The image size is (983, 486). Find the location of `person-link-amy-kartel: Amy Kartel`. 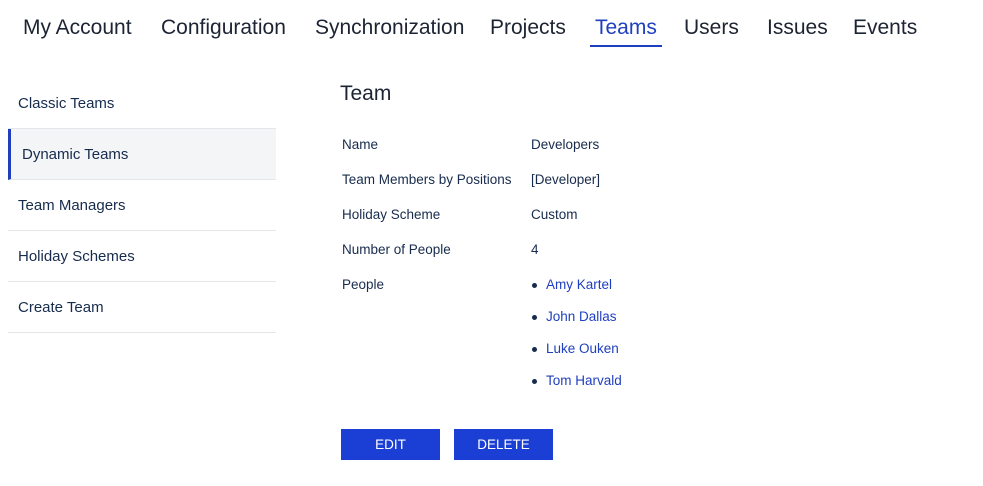

person-link-amy-kartel: Amy Kartel is located at coordinates (579, 284).